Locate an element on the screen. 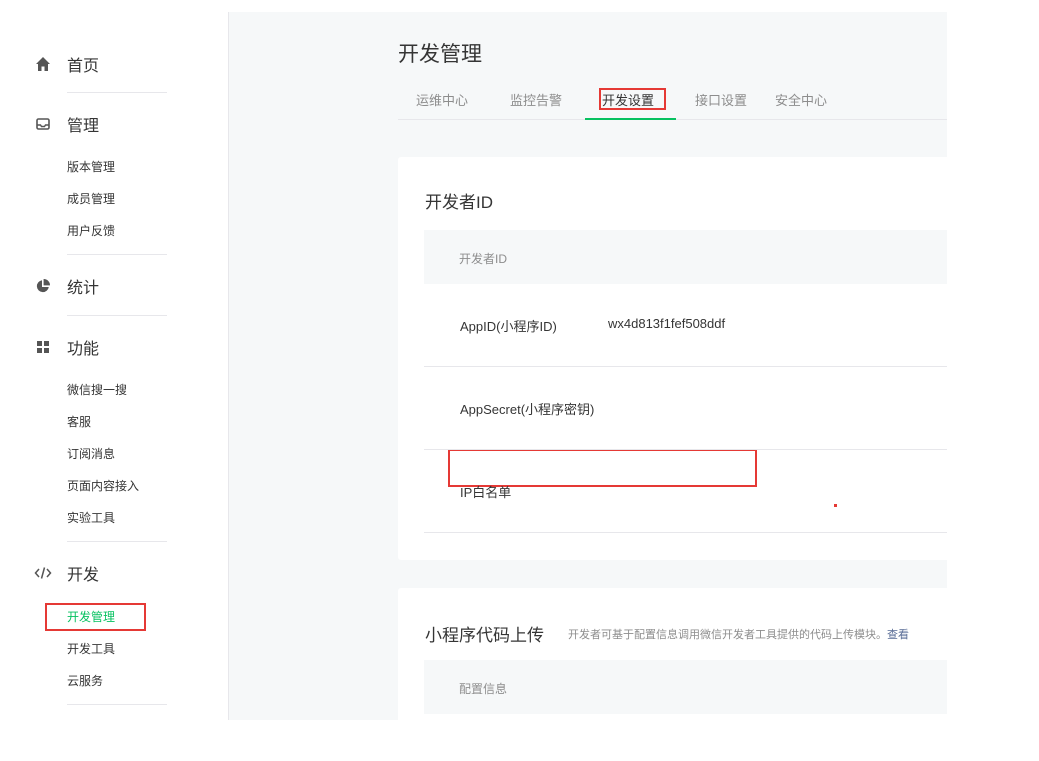  sidebar-subitem-cloud: 云服务 is located at coordinates (85, 681).